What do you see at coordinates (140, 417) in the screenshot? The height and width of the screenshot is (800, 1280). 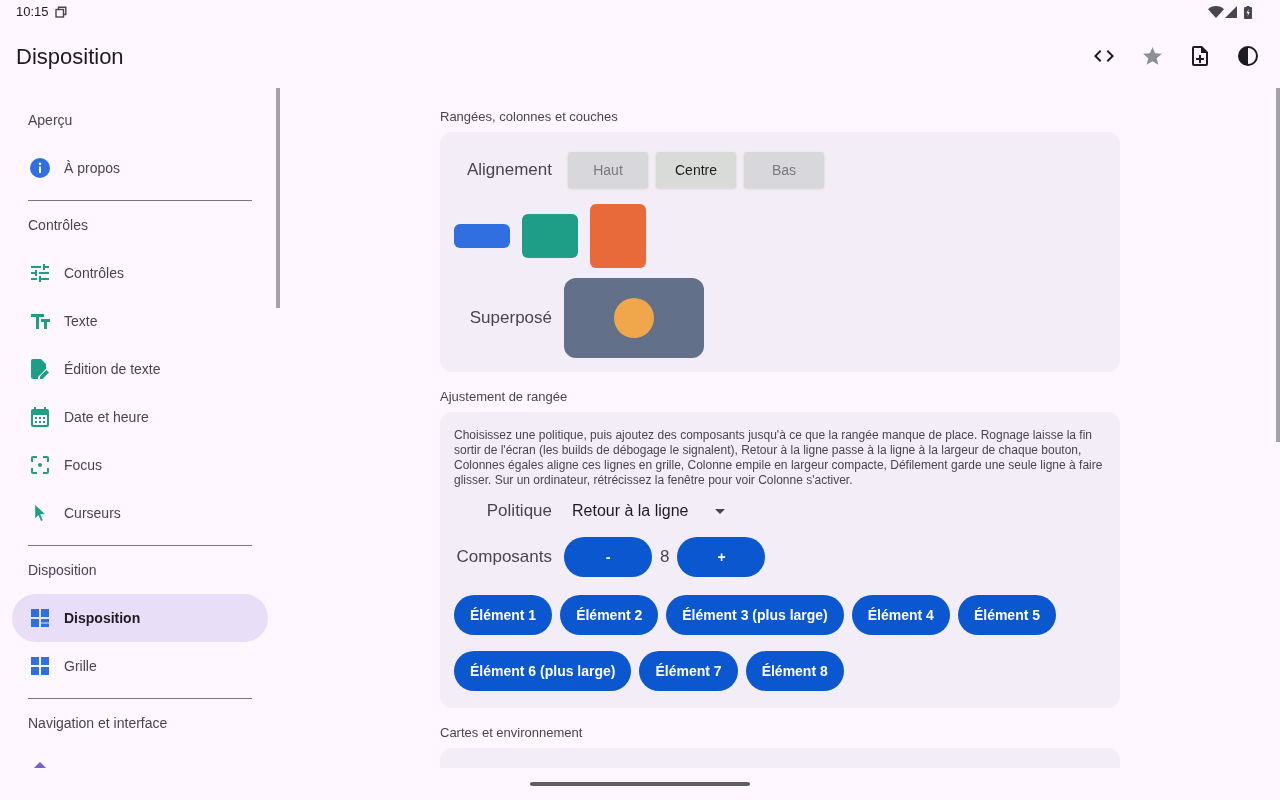 I see `sidebar-item: Date et heure` at bounding box center [140, 417].